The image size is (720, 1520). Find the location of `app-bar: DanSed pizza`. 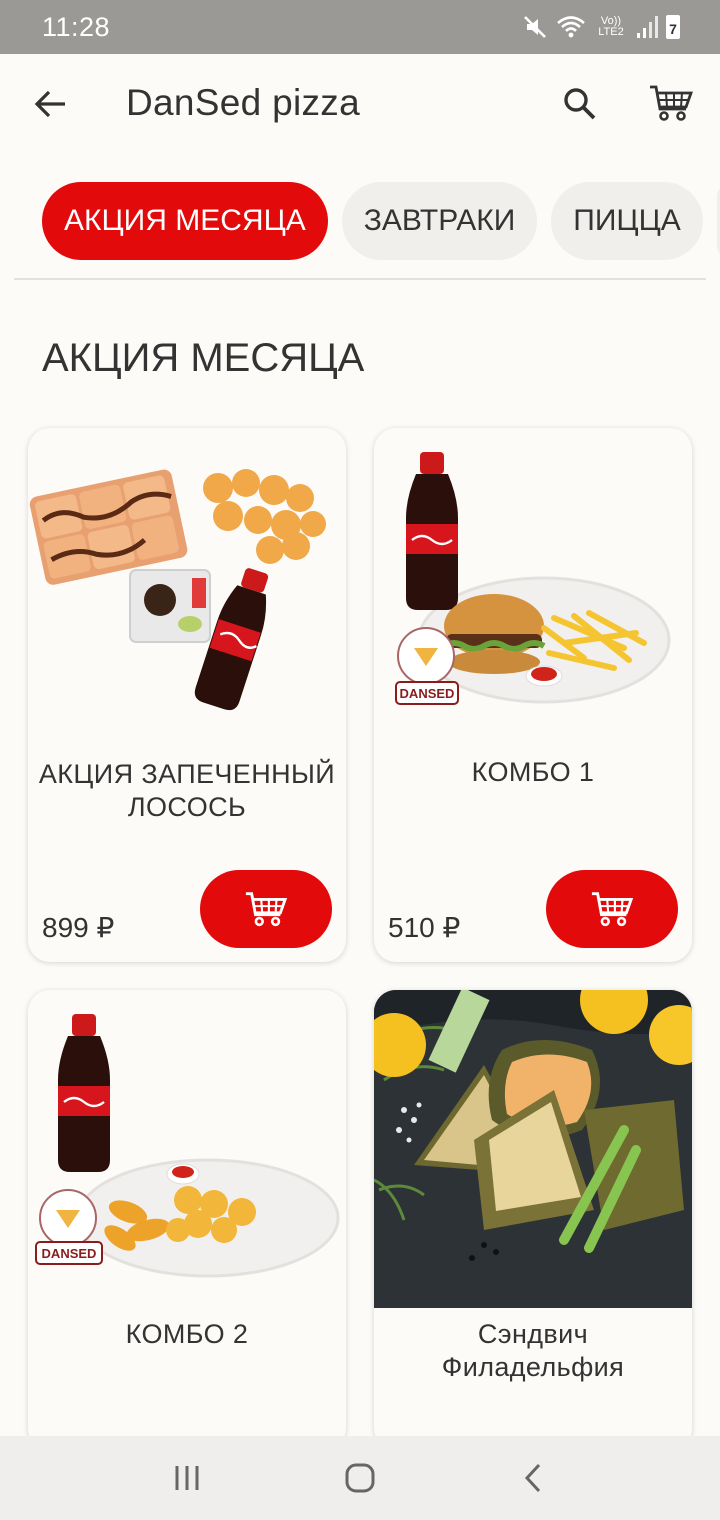

app-bar: DanSed pizza is located at coordinates (360, 104).